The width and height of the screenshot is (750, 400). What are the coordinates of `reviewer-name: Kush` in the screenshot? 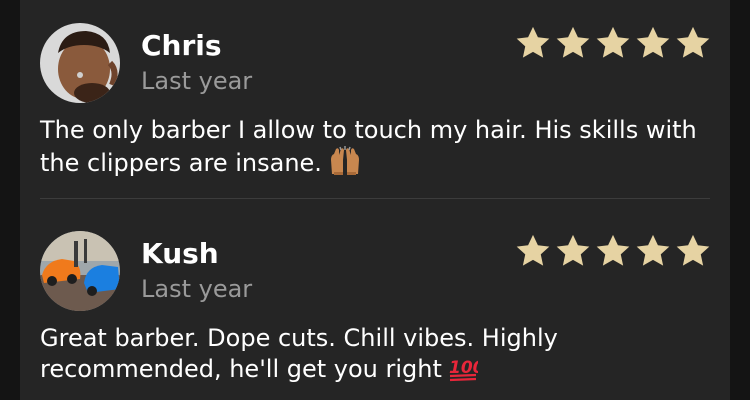 It's located at (180, 253).